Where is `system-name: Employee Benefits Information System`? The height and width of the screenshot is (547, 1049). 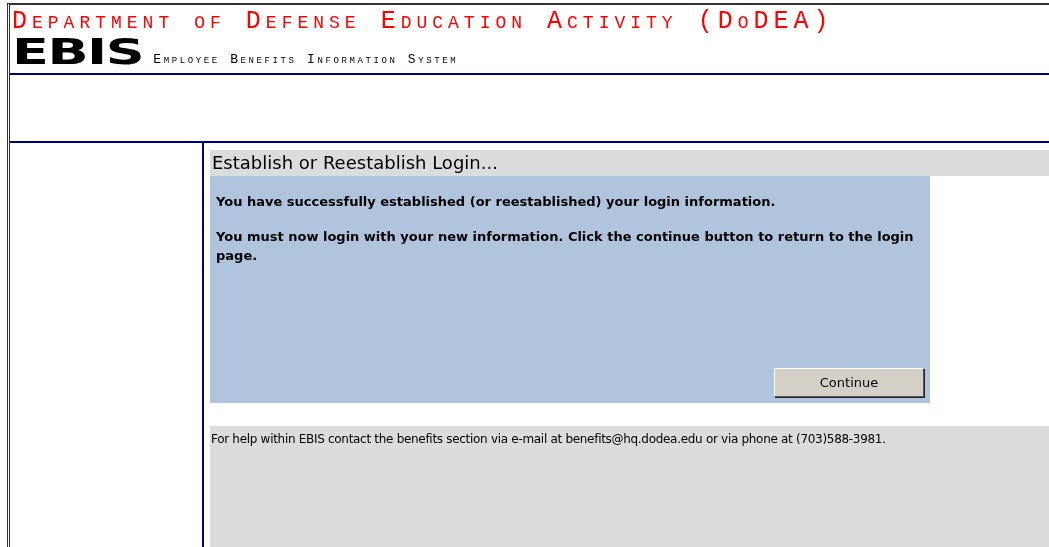
system-name: Employee Benefits Information System is located at coordinates (306, 60).